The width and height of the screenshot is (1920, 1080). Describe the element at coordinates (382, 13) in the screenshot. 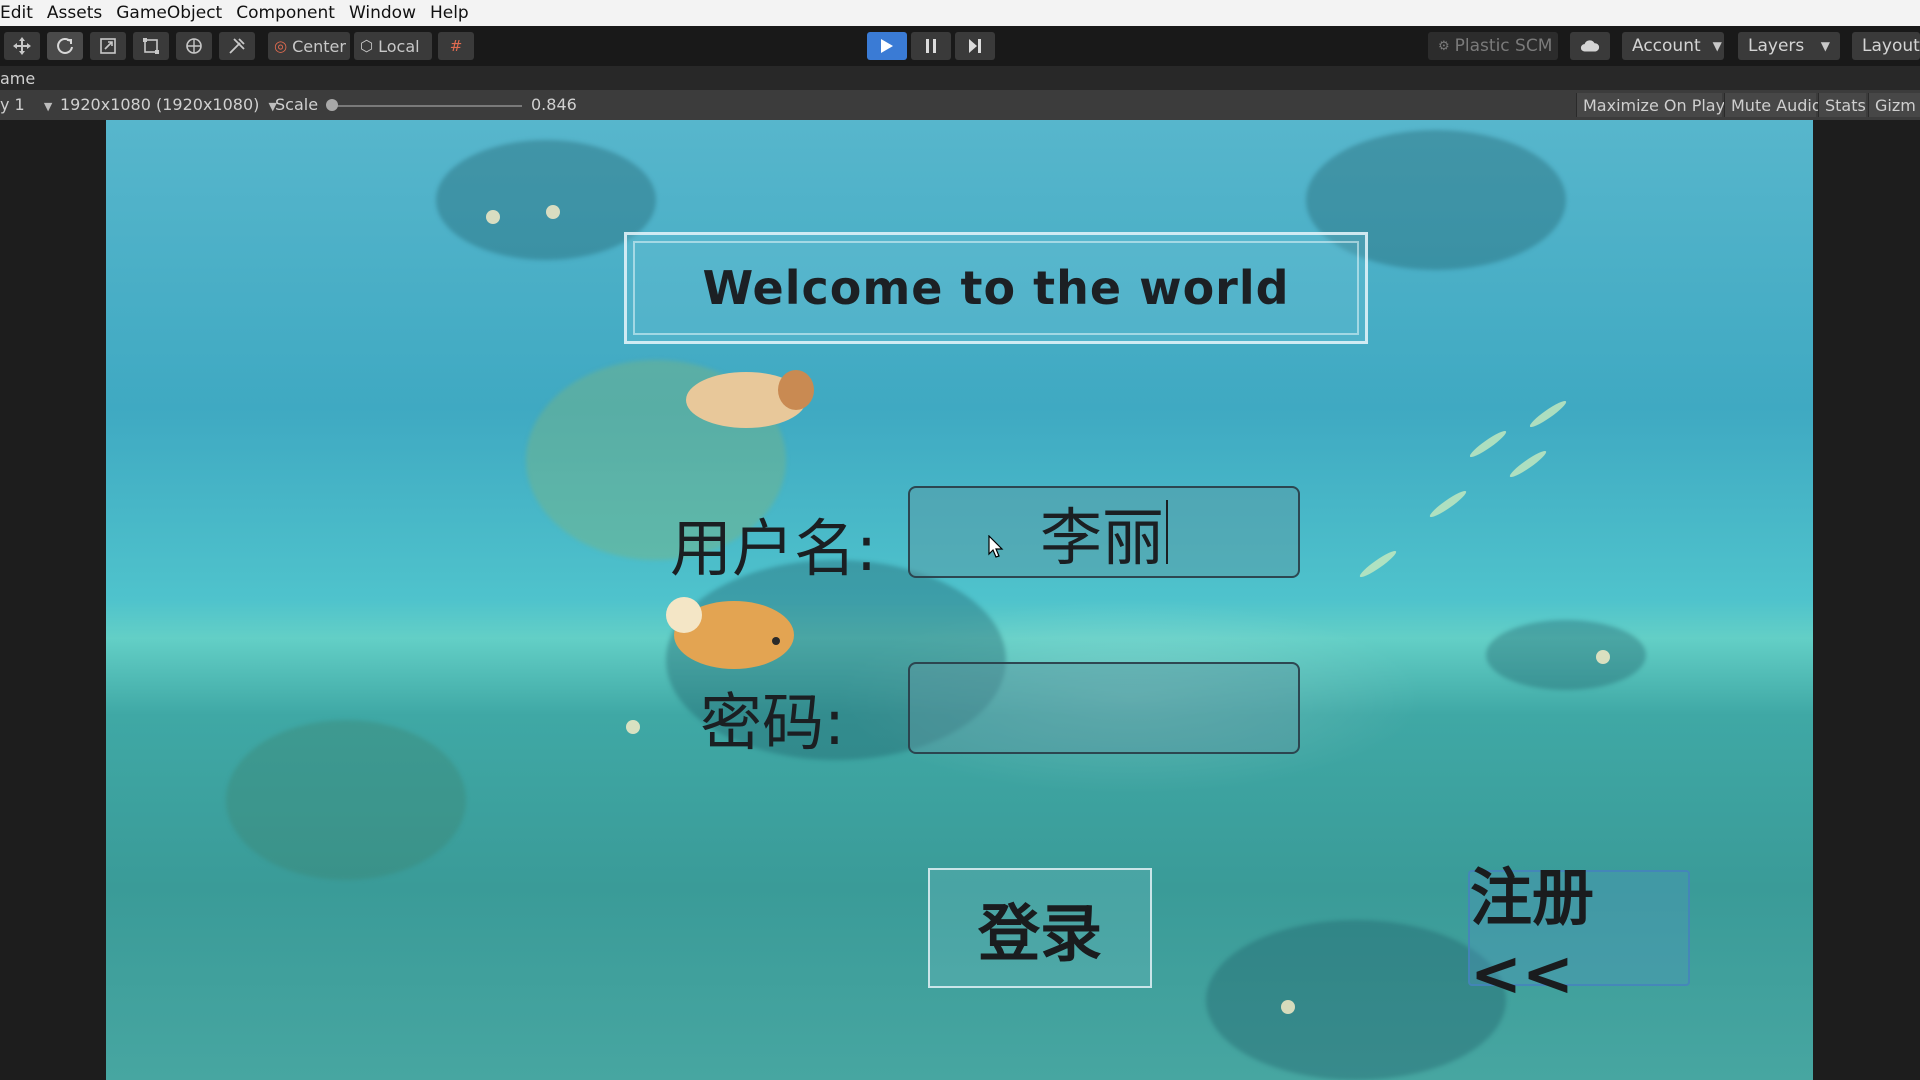

I see `menu-window: Window` at that location.